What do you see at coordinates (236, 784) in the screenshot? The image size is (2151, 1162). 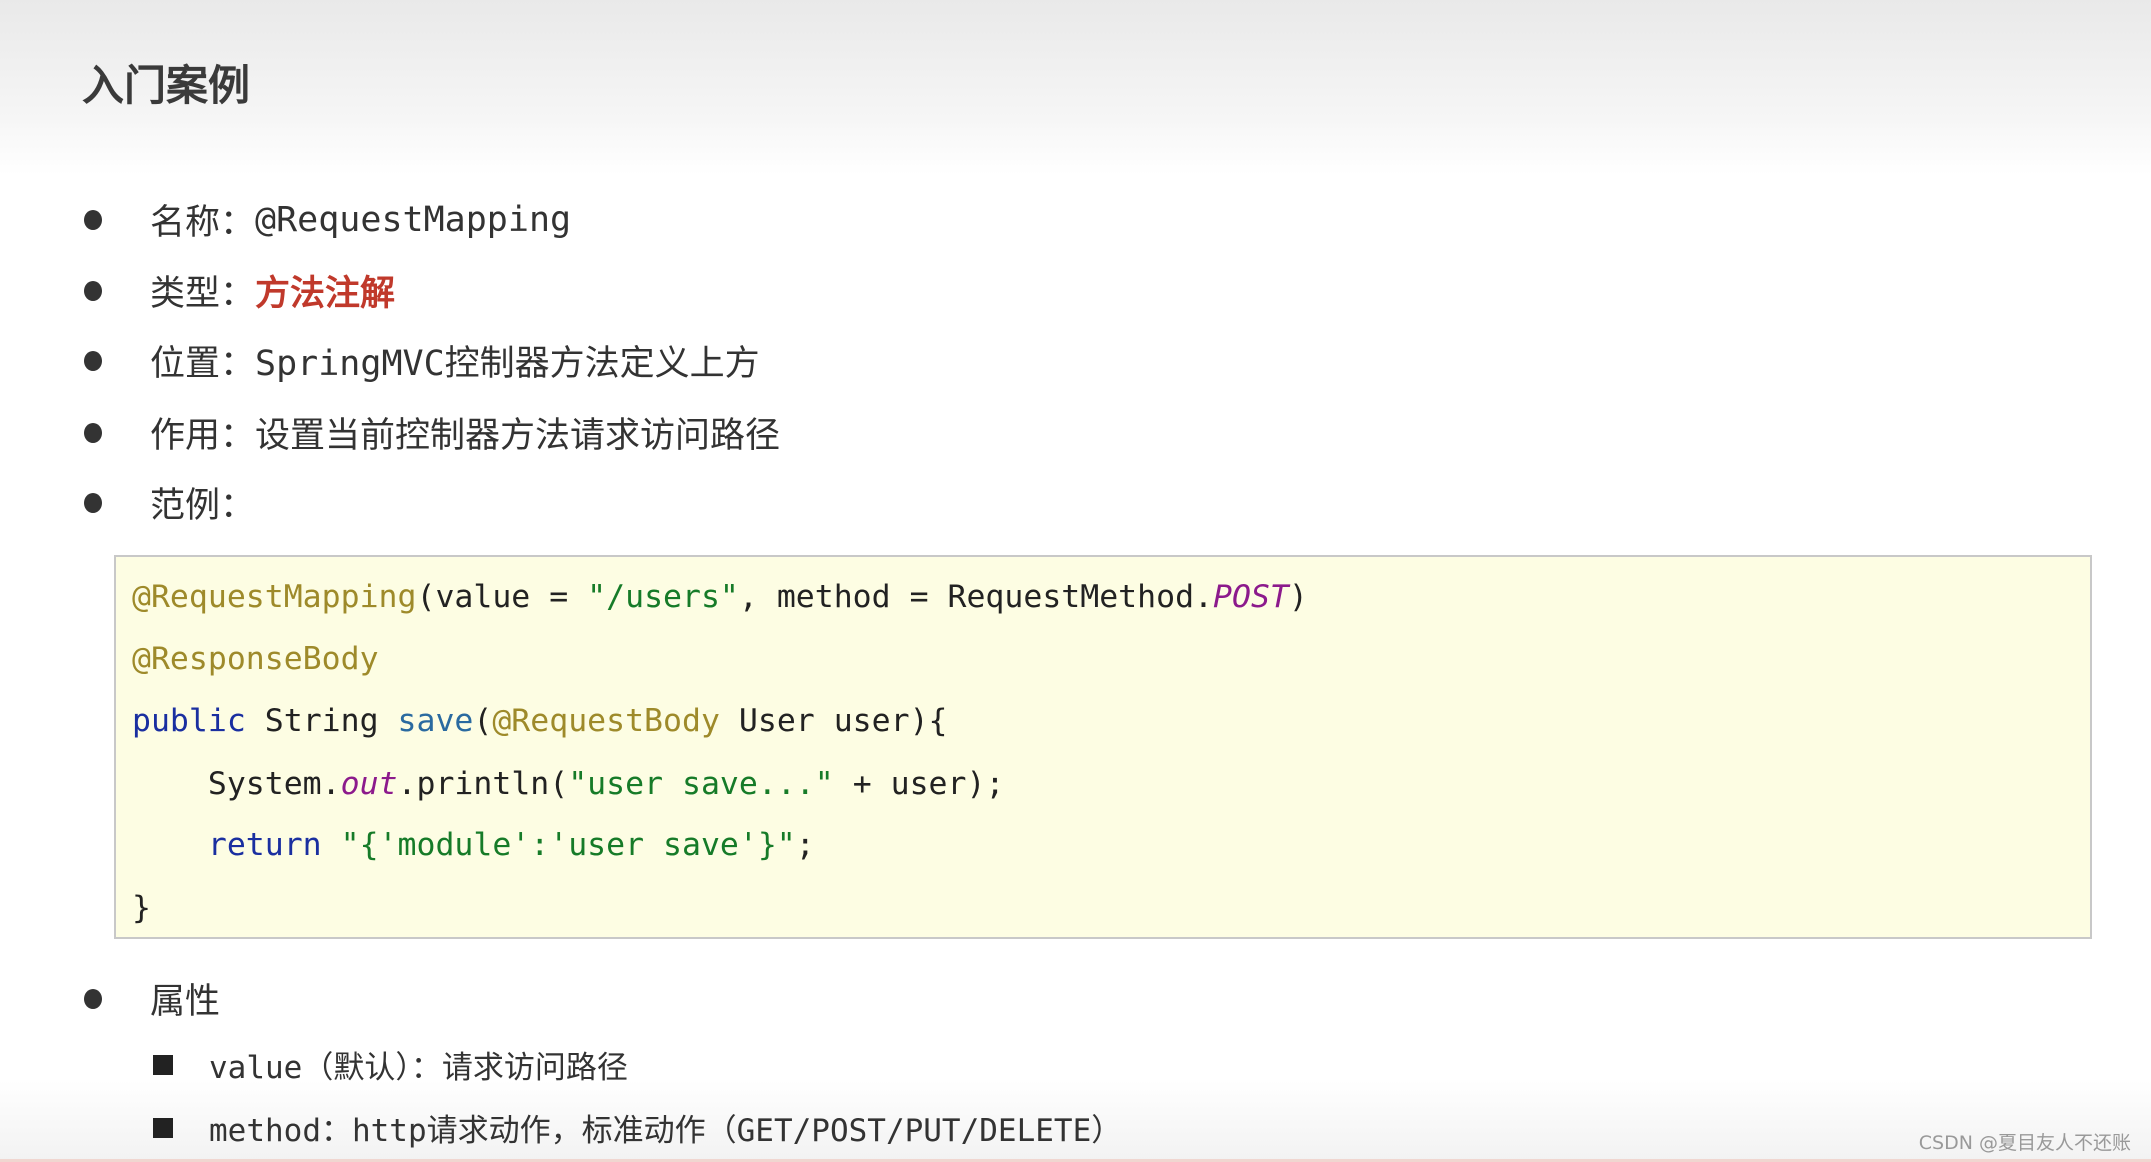 I see `code-token: System.` at bounding box center [236, 784].